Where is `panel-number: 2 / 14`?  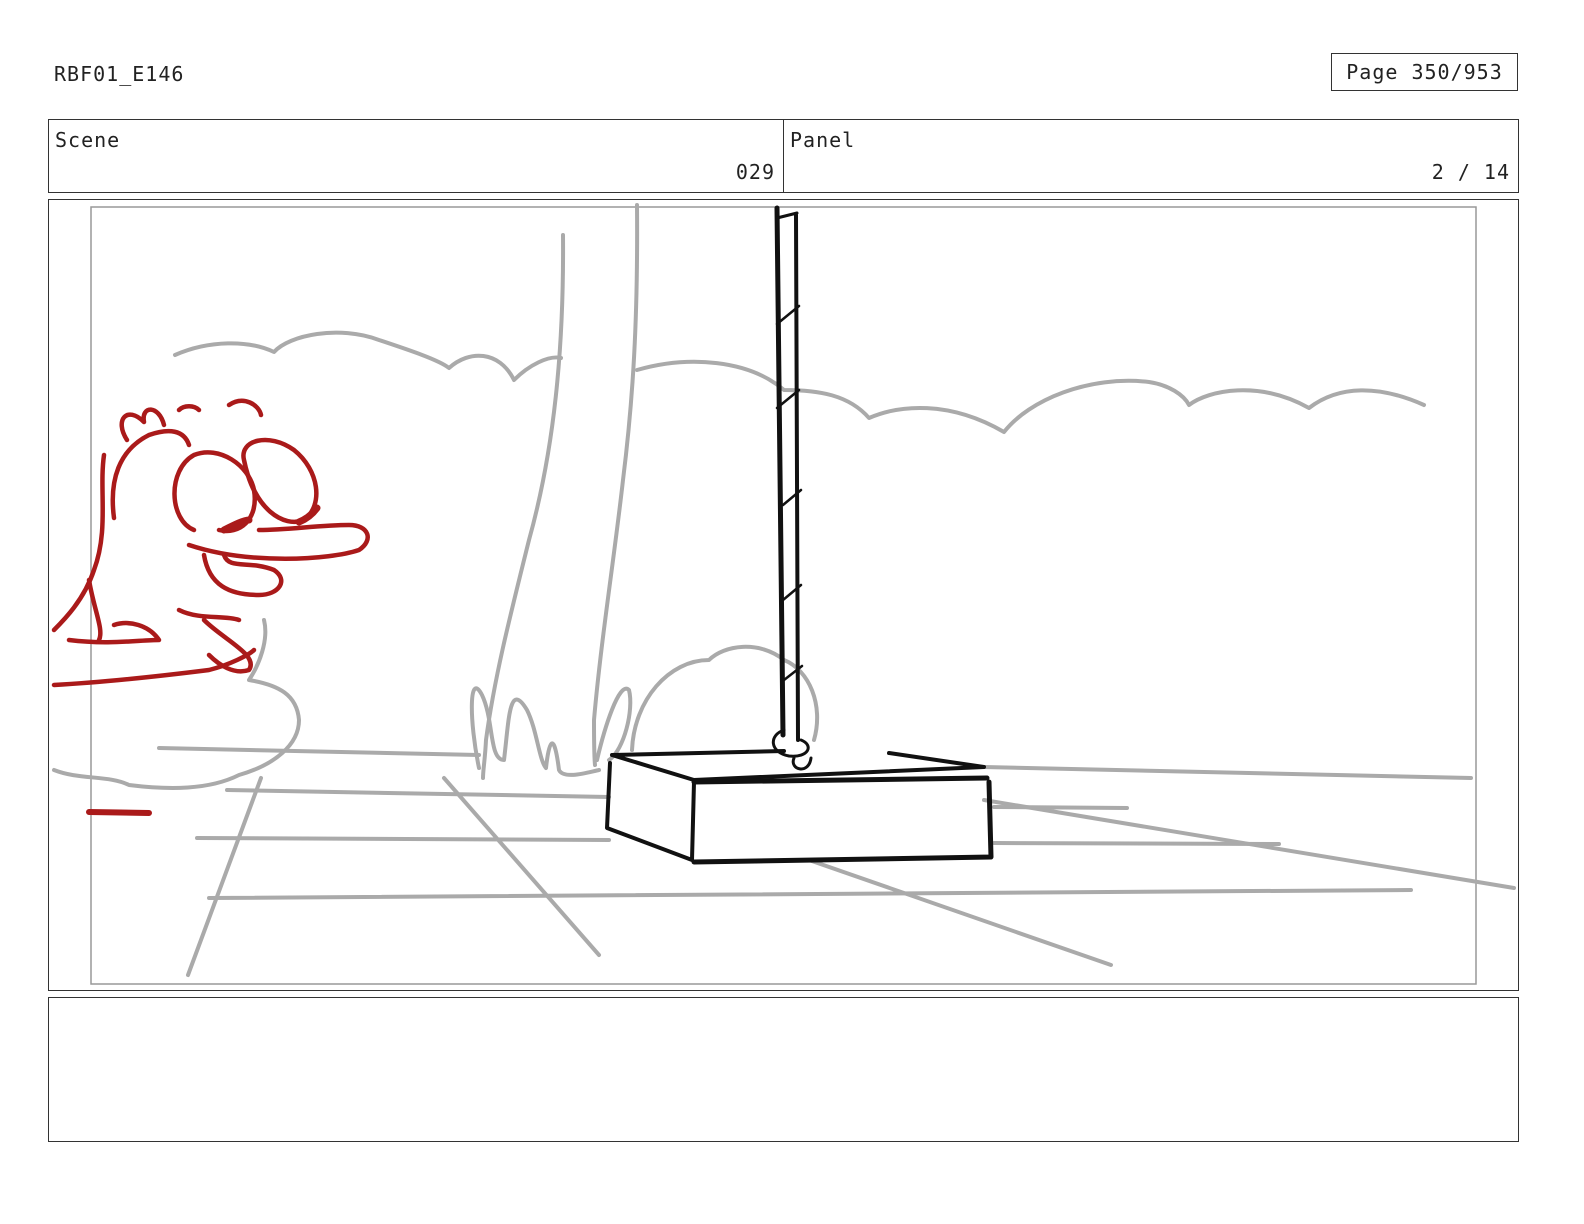 panel-number: 2 / 14 is located at coordinates (1470, 172).